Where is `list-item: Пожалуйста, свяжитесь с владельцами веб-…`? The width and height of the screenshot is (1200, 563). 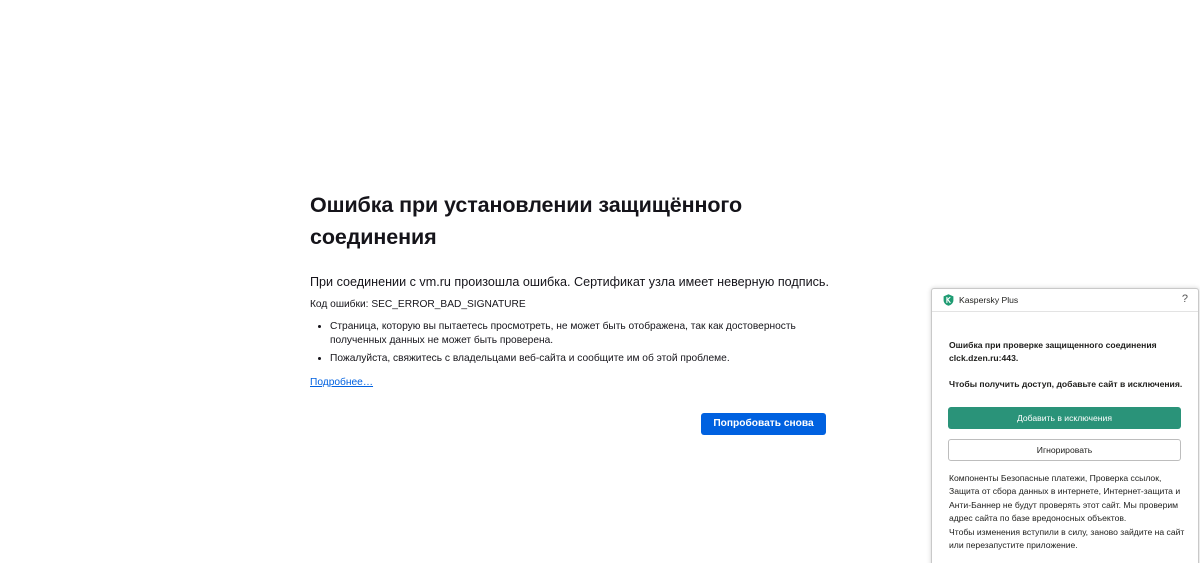 list-item: Пожалуйста, свяжитесь с владельцами веб-… is located at coordinates (580, 359).